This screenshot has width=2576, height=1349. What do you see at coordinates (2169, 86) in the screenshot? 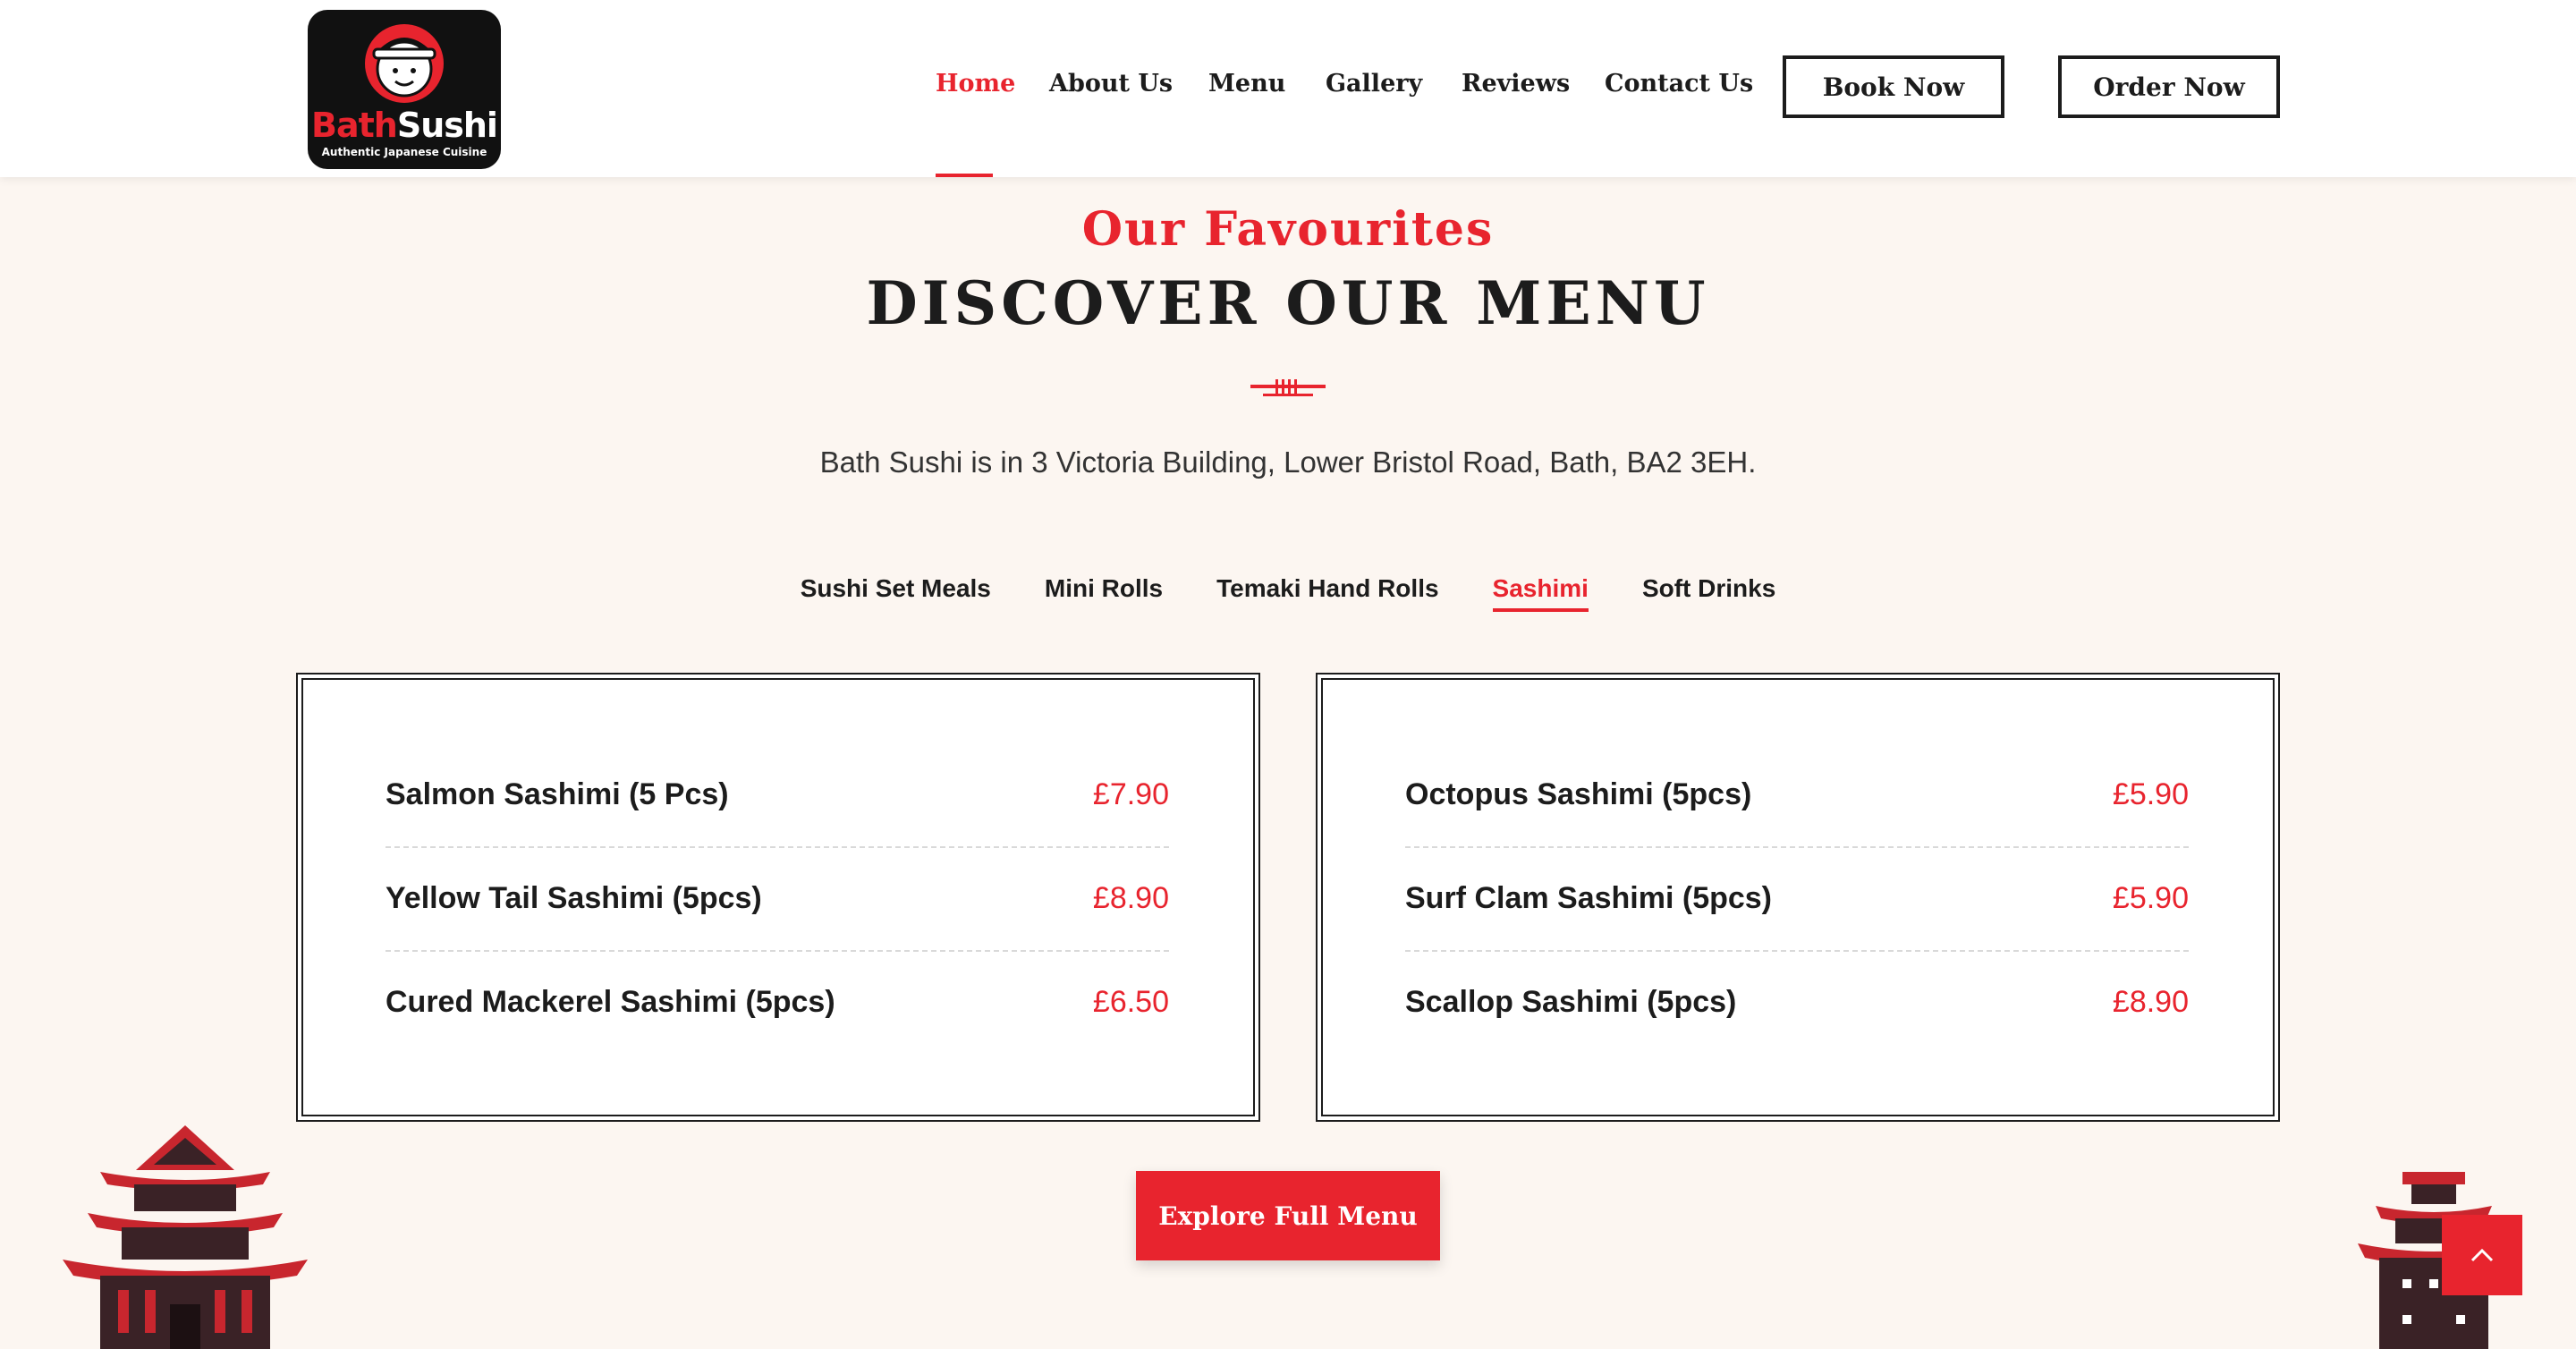
I see `order-now-button: Order Now` at bounding box center [2169, 86].